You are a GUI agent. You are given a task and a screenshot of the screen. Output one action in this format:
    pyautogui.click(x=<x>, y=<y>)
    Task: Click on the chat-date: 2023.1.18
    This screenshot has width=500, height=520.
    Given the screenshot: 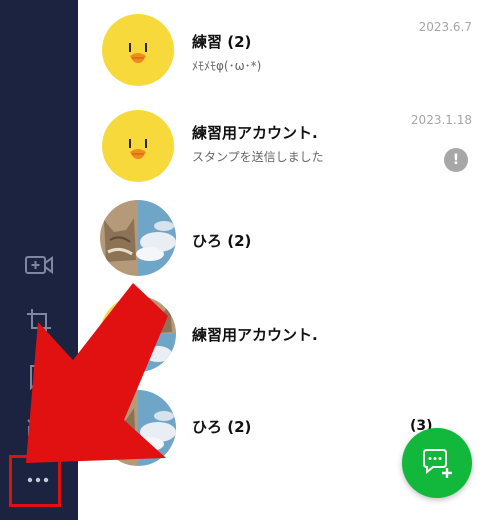 What is the action you would take?
    pyautogui.click(x=441, y=120)
    